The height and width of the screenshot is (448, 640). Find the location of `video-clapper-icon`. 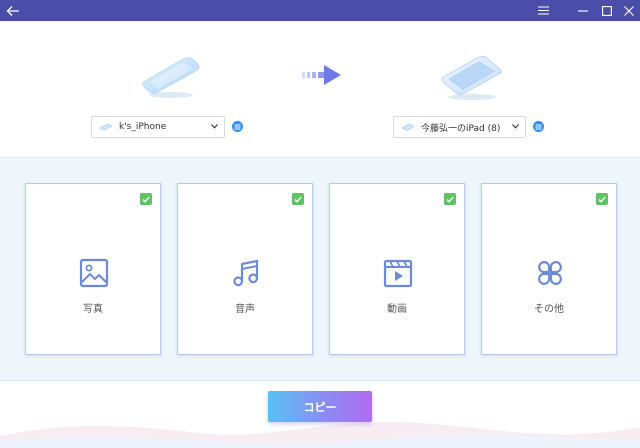

video-clapper-icon is located at coordinates (398, 273).